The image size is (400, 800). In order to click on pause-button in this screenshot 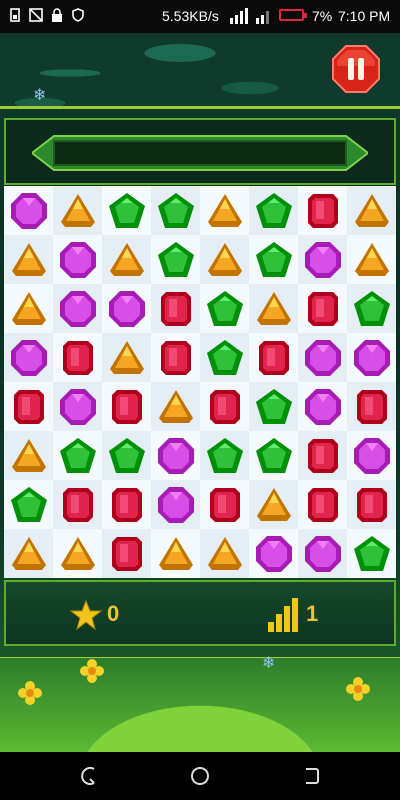, I will do `click(356, 69)`.